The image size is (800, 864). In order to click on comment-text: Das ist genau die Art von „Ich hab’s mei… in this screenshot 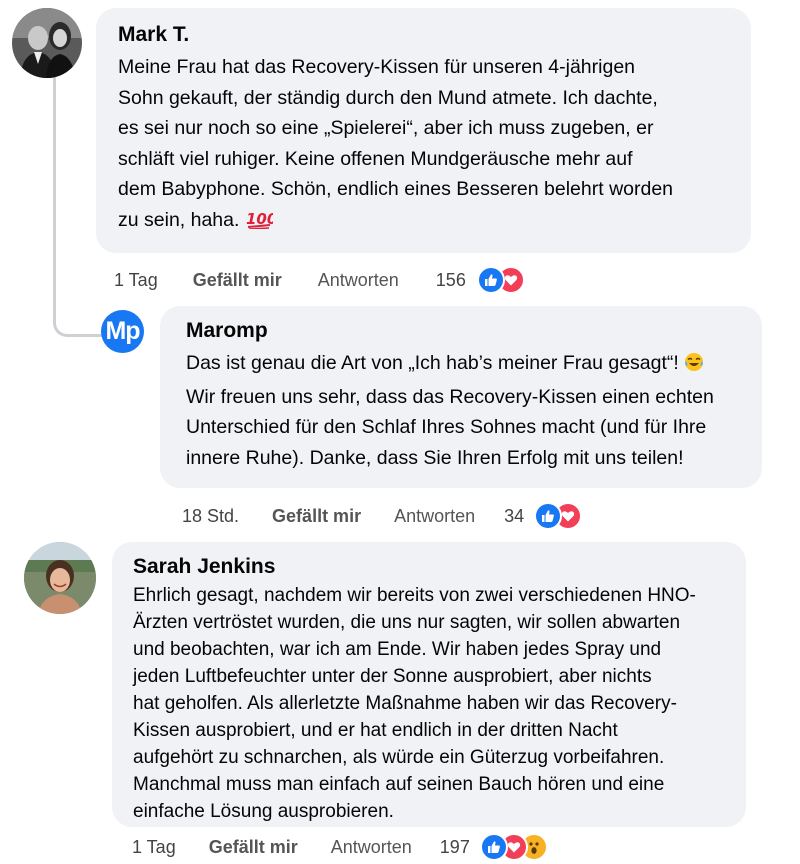, I will do `click(461, 410)`.